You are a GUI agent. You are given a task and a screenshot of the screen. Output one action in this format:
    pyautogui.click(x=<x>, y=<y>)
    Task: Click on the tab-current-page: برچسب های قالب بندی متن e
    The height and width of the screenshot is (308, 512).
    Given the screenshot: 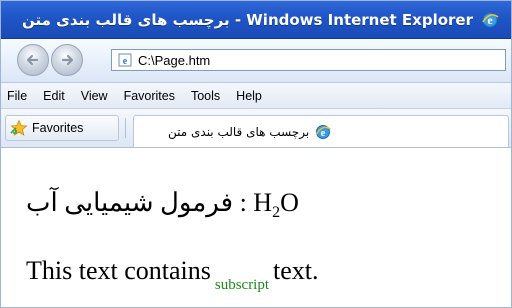 What is the action you would take?
    pyautogui.click(x=321, y=131)
    